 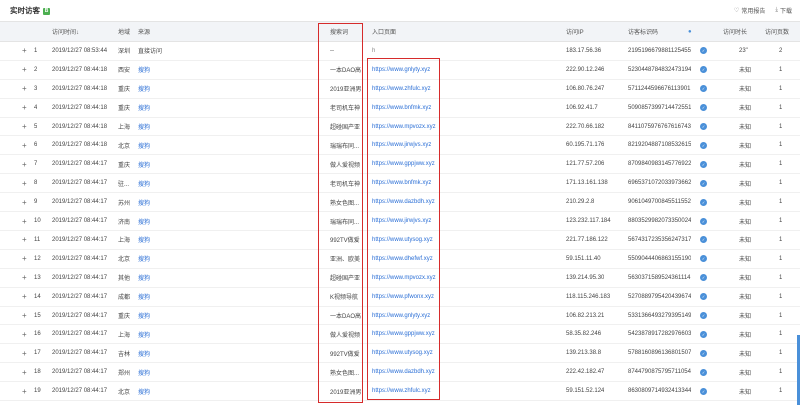 I want to click on row-visitor-id: 9061049700845511552, so click(x=659, y=202).